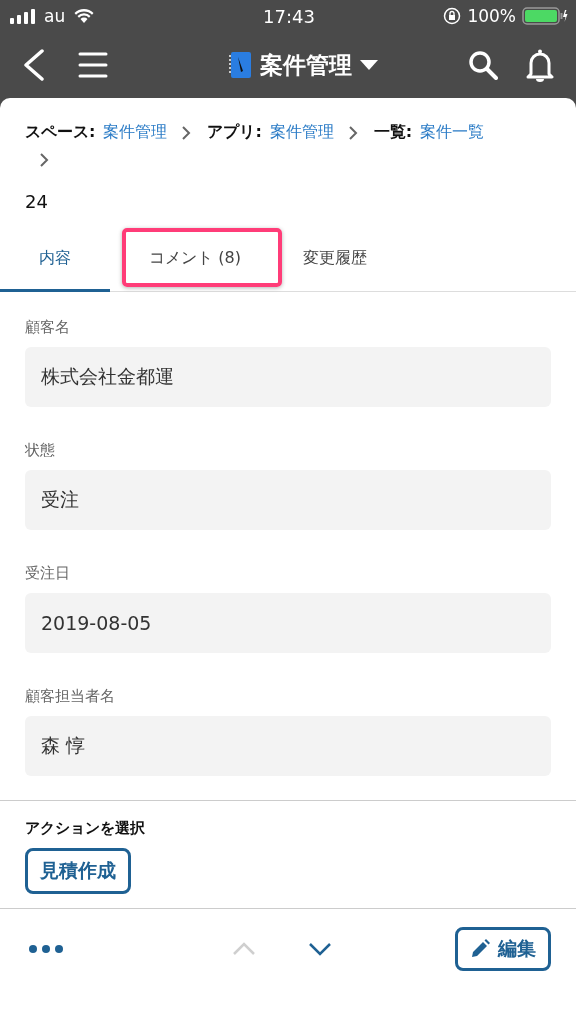  I want to click on field-label: 受注日, so click(48, 573).